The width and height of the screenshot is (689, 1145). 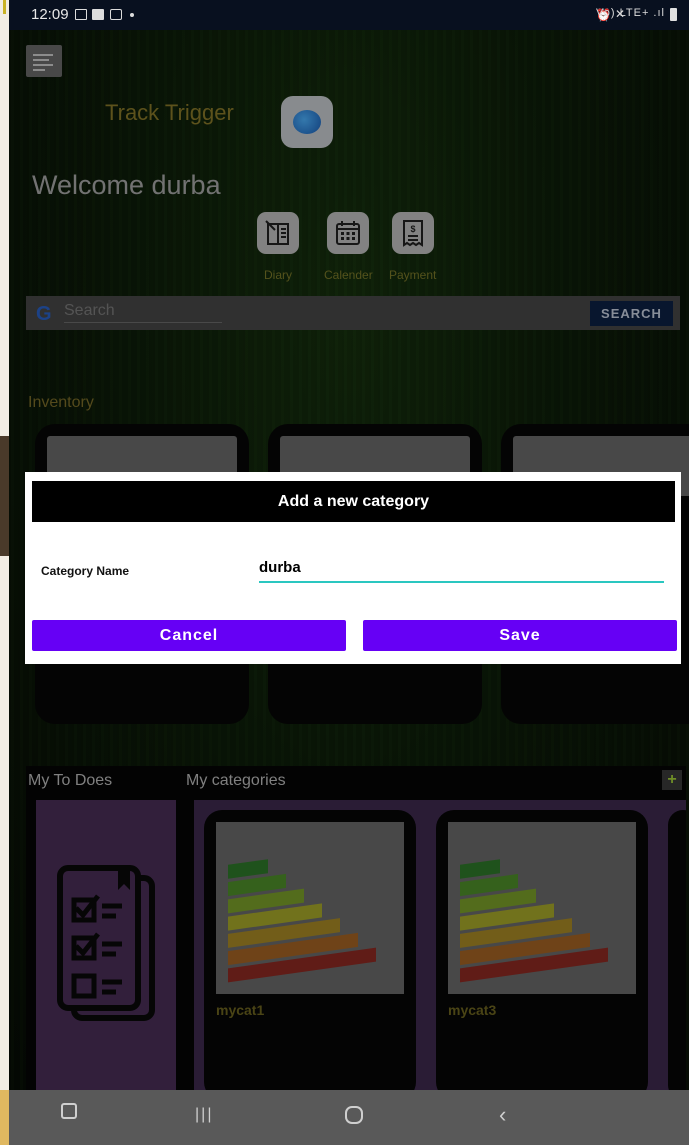 I want to click on save-button: Save, so click(x=520, y=635).